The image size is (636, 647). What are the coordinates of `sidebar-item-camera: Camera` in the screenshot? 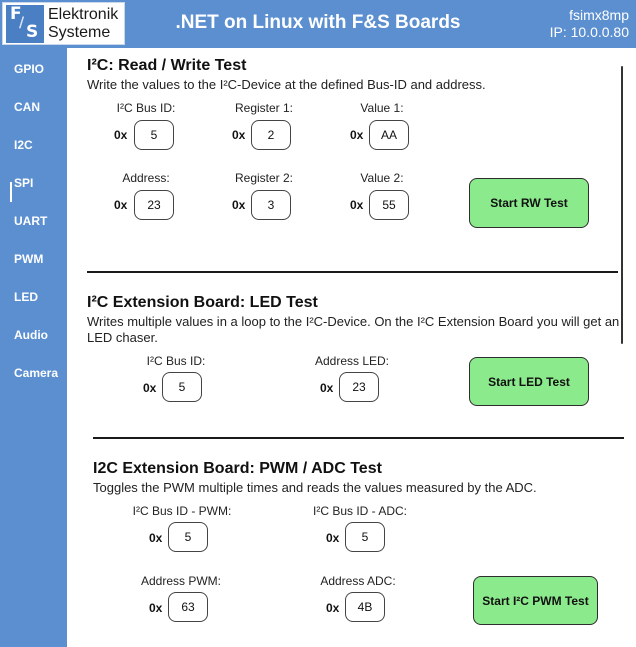 It's located at (36, 373).